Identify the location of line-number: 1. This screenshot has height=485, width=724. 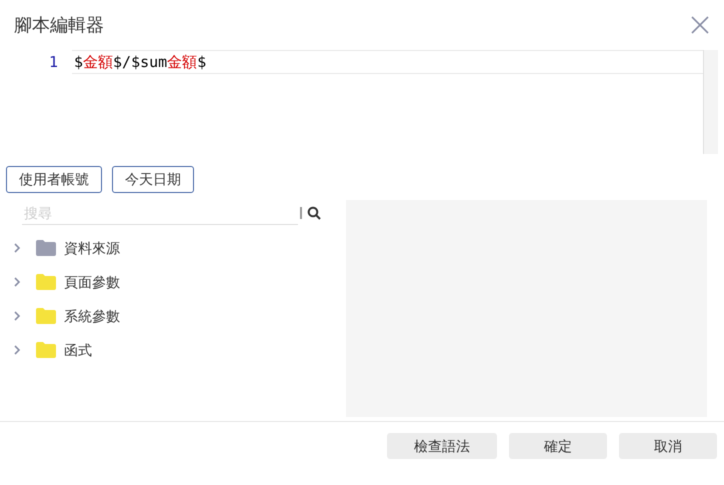
(53, 62).